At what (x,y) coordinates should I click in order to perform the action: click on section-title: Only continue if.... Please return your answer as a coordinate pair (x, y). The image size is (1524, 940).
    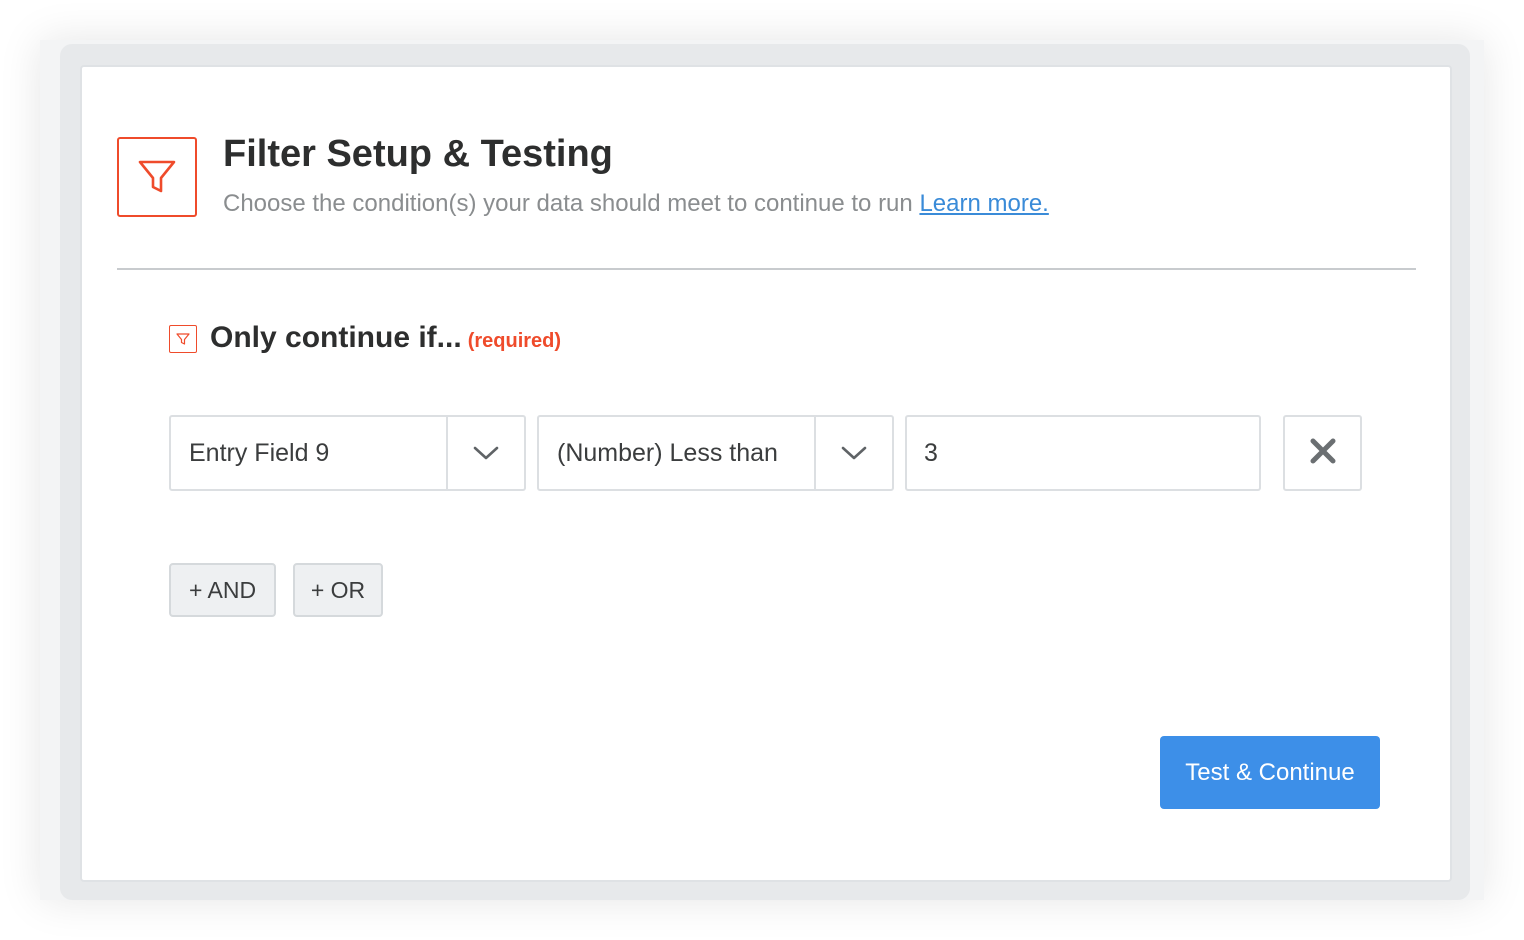
    Looking at the image, I should click on (336, 337).